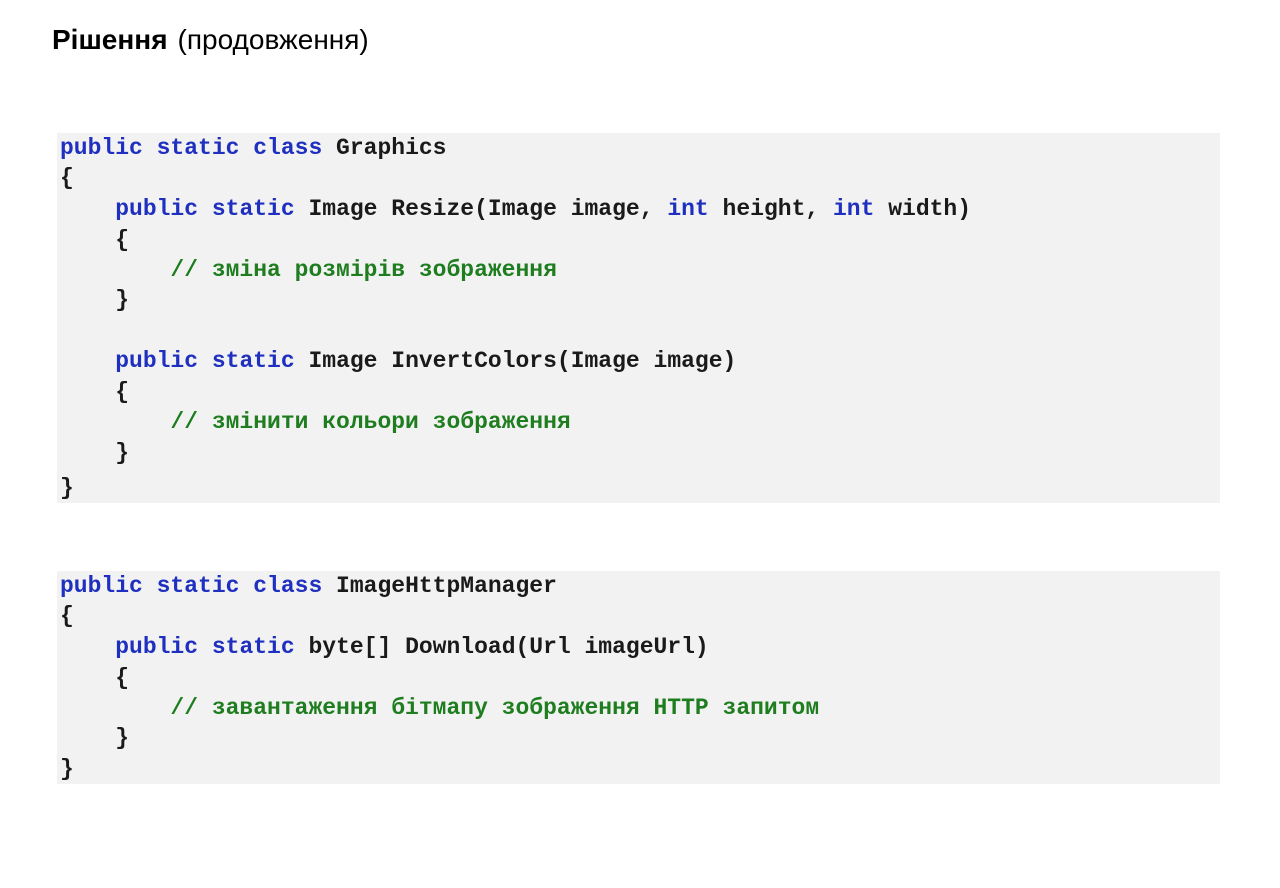  I want to click on slide-title-sub: (продовження), so click(273, 39).